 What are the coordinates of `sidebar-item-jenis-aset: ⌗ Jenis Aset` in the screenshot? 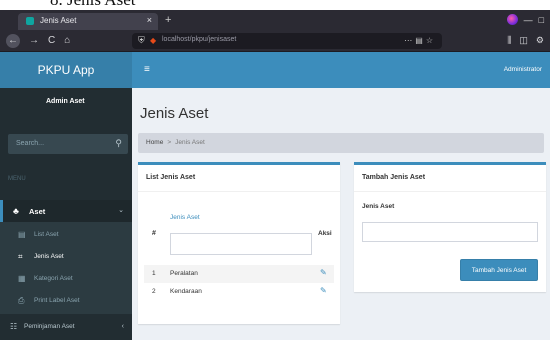 It's located at (66, 257).